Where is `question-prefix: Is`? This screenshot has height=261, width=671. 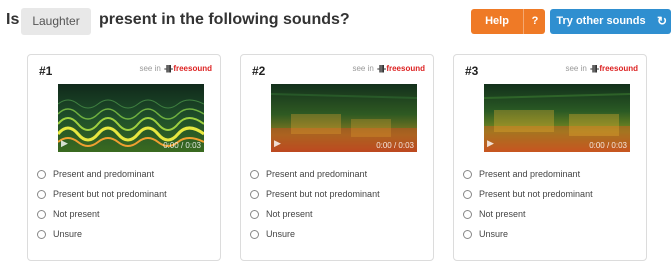
question-prefix: Is is located at coordinates (13, 19).